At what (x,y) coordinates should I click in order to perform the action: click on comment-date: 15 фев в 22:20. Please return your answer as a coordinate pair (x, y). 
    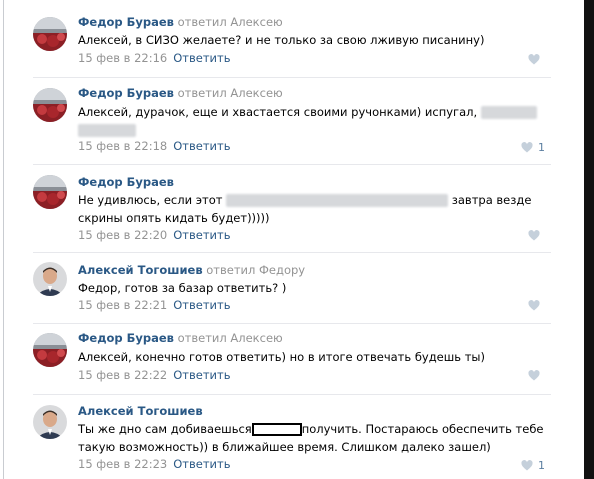
    Looking at the image, I should click on (122, 235).